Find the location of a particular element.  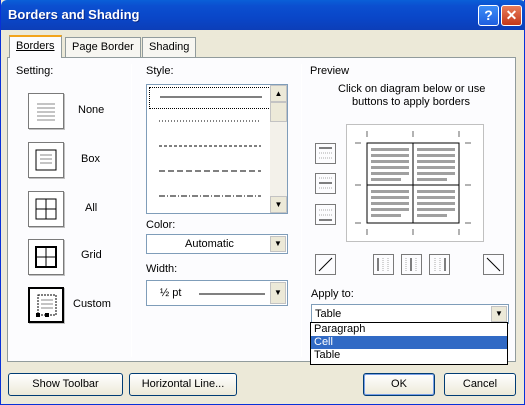

setting-box-label: Box is located at coordinates (90, 159).